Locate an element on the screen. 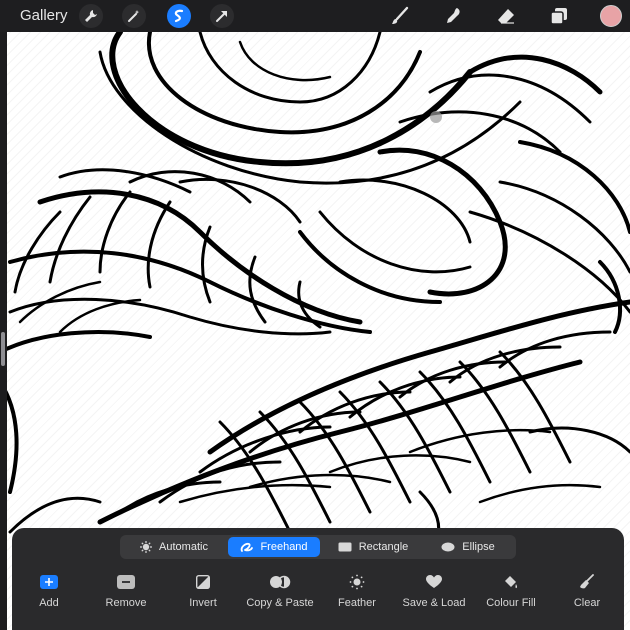  clear-icon is located at coordinates (587, 581).